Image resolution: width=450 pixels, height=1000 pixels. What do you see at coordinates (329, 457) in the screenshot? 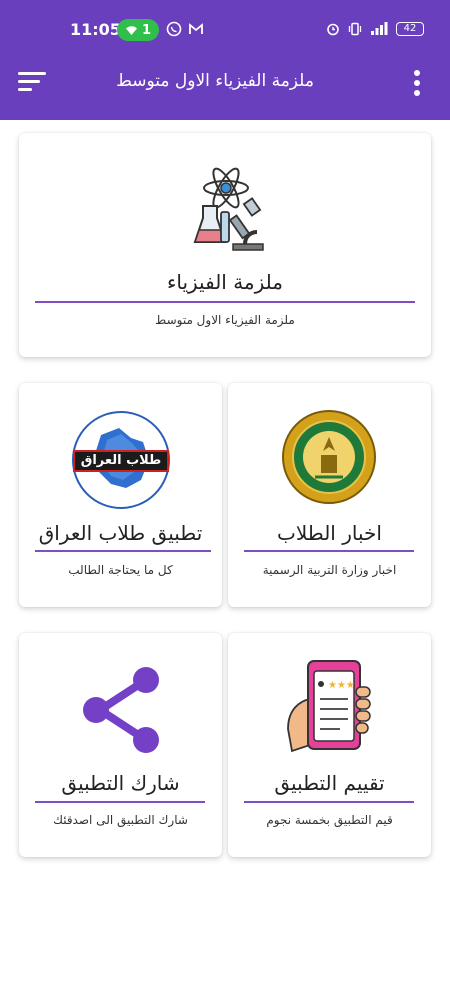
I see `ministry-seal-icon` at bounding box center [329, 457].